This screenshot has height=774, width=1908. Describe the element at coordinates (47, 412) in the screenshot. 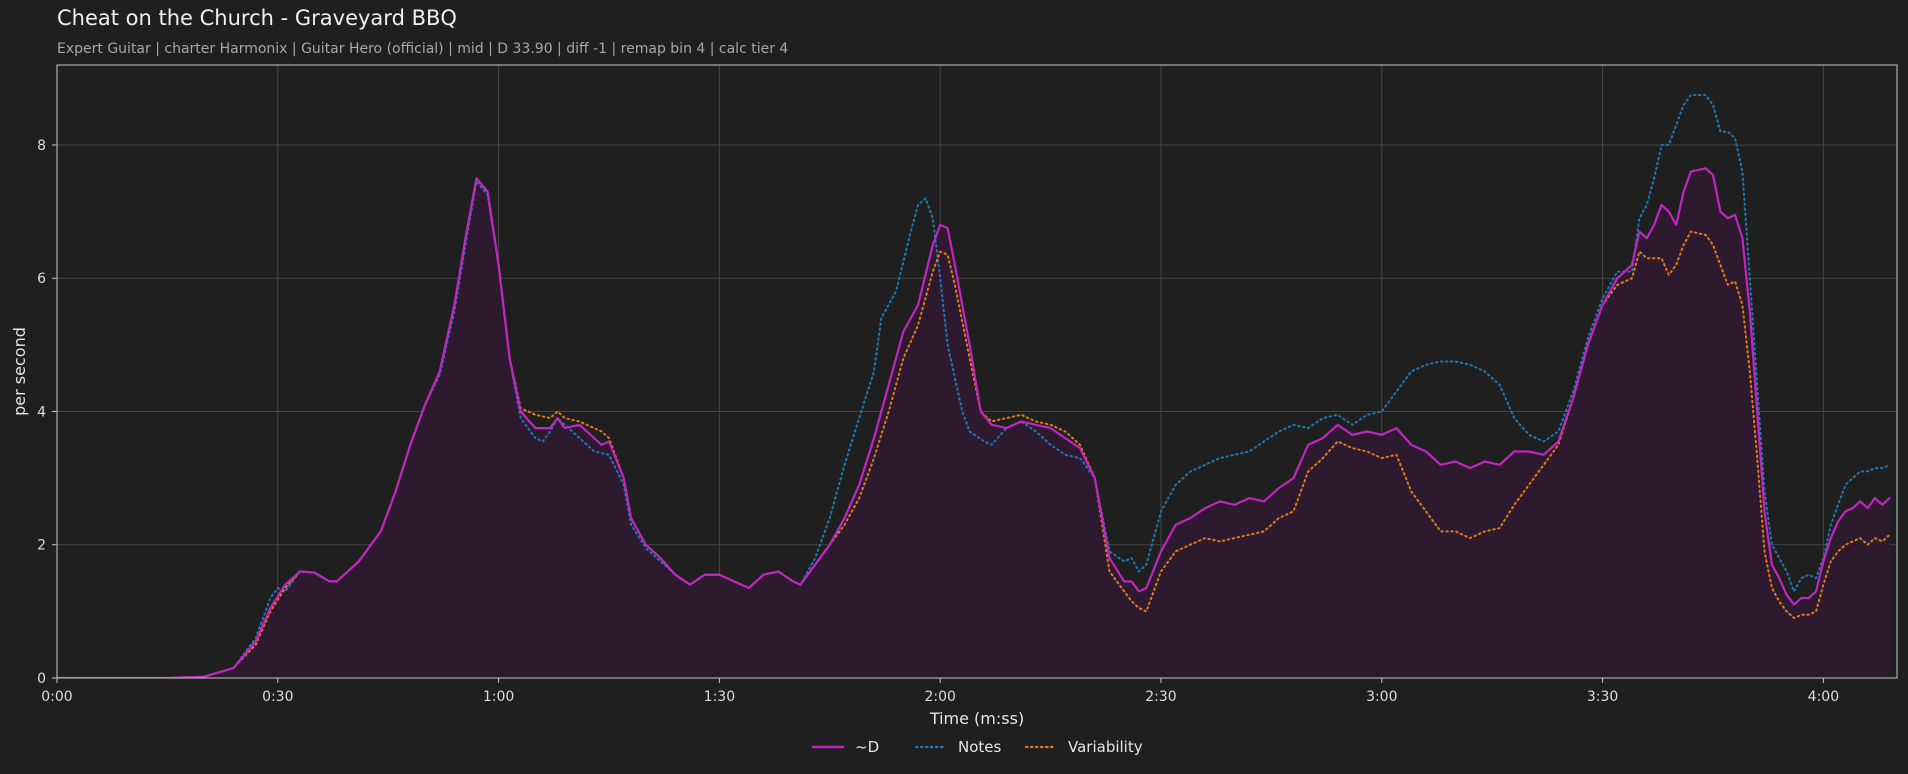

I see `y-axis: 0 2 4 6 8` at that location.